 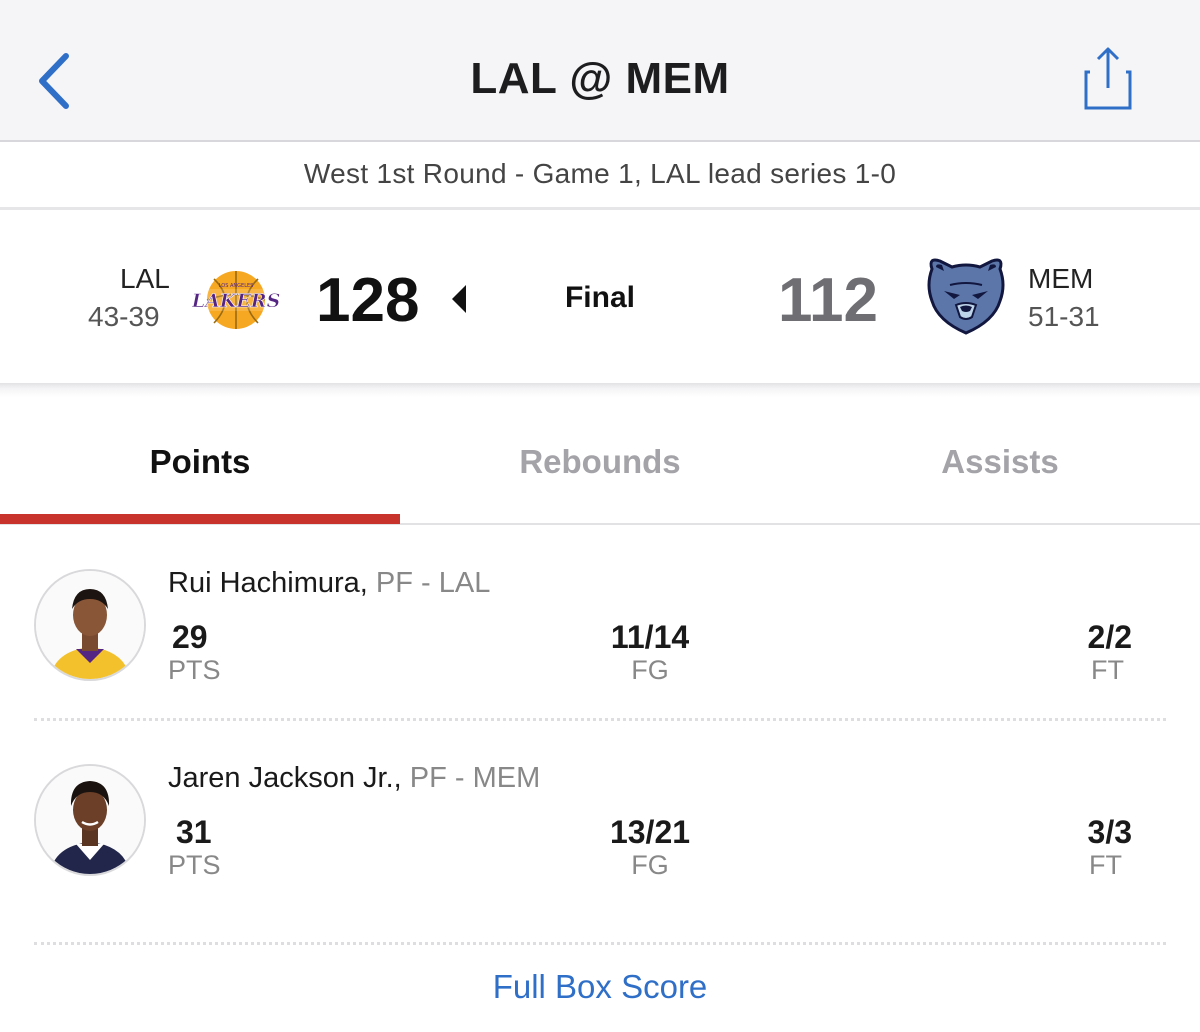 I want to click on stat-pts-value: 29, so click(x=190, y=637).